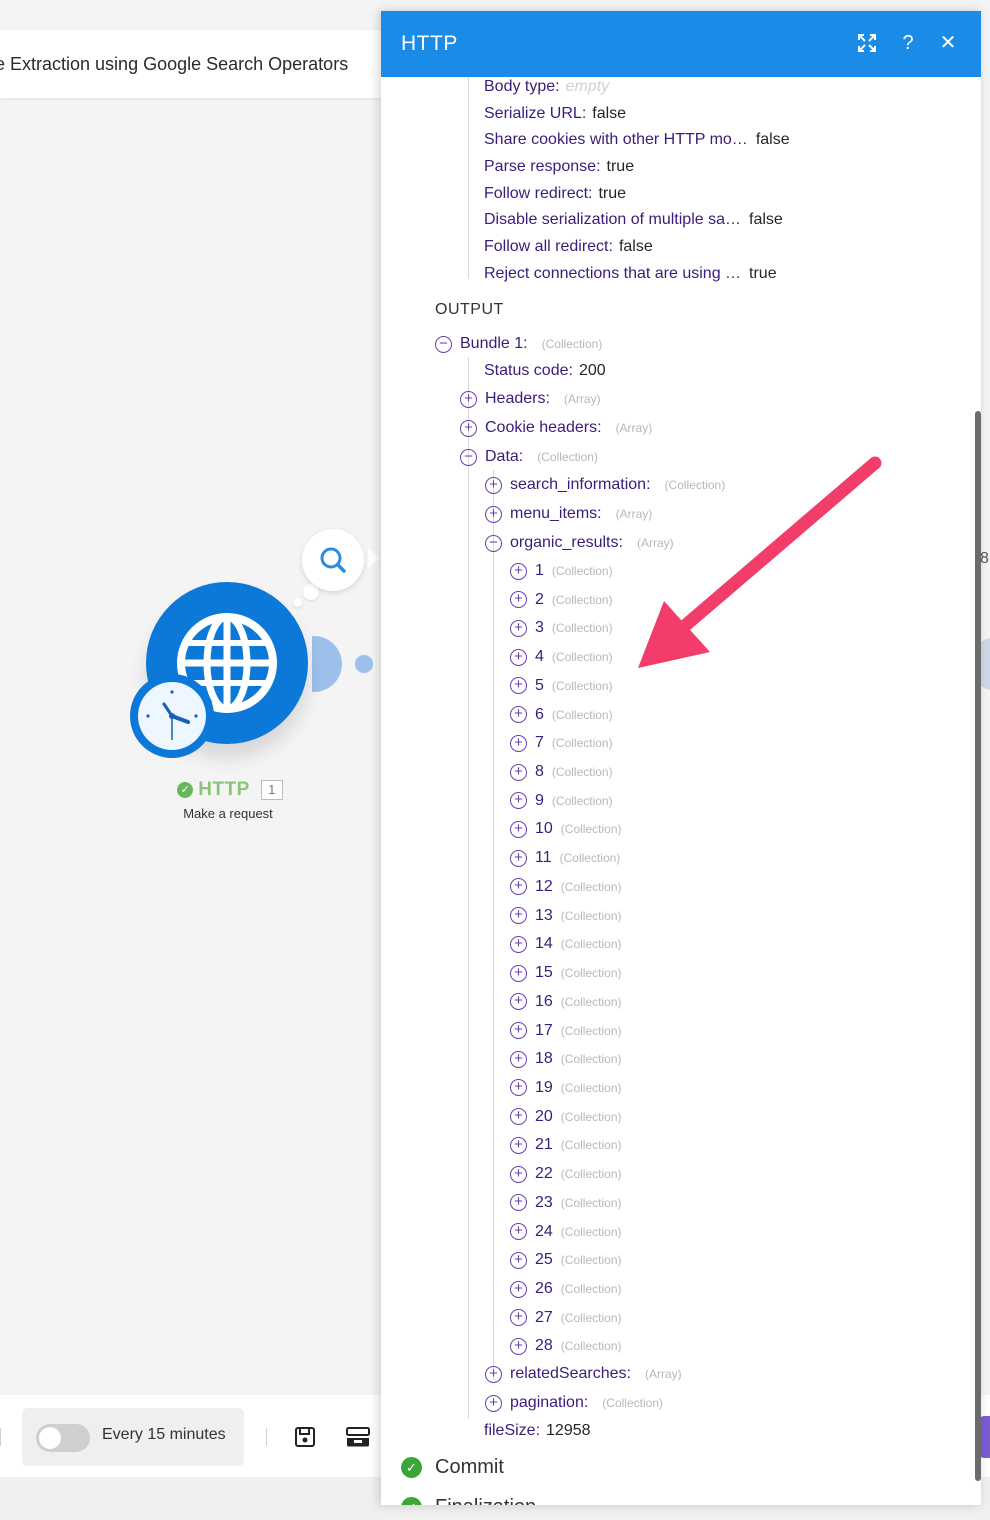 The width and height of the screenshot is (990, 1520). Describe the element at coordinates (518, 344) in the screenshot. I see `bundle-row: − Bundle 1: (Collection)` at that location.